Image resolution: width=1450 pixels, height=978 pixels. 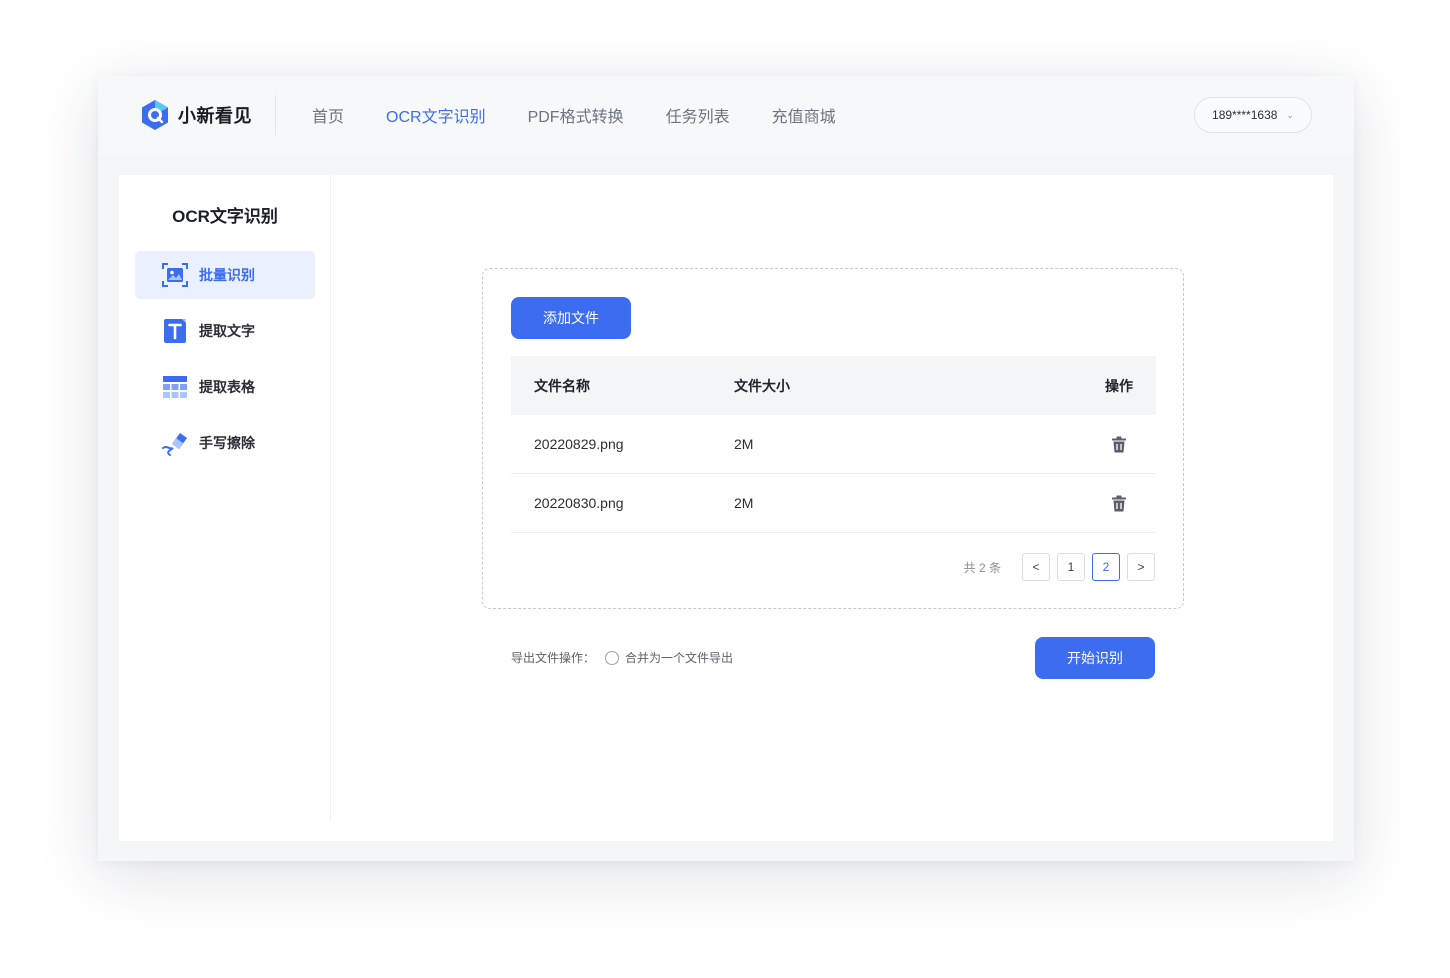 I want to click on export-options: 导出文件操作： 合并为一个文件导出, so click(x=622, y=657).